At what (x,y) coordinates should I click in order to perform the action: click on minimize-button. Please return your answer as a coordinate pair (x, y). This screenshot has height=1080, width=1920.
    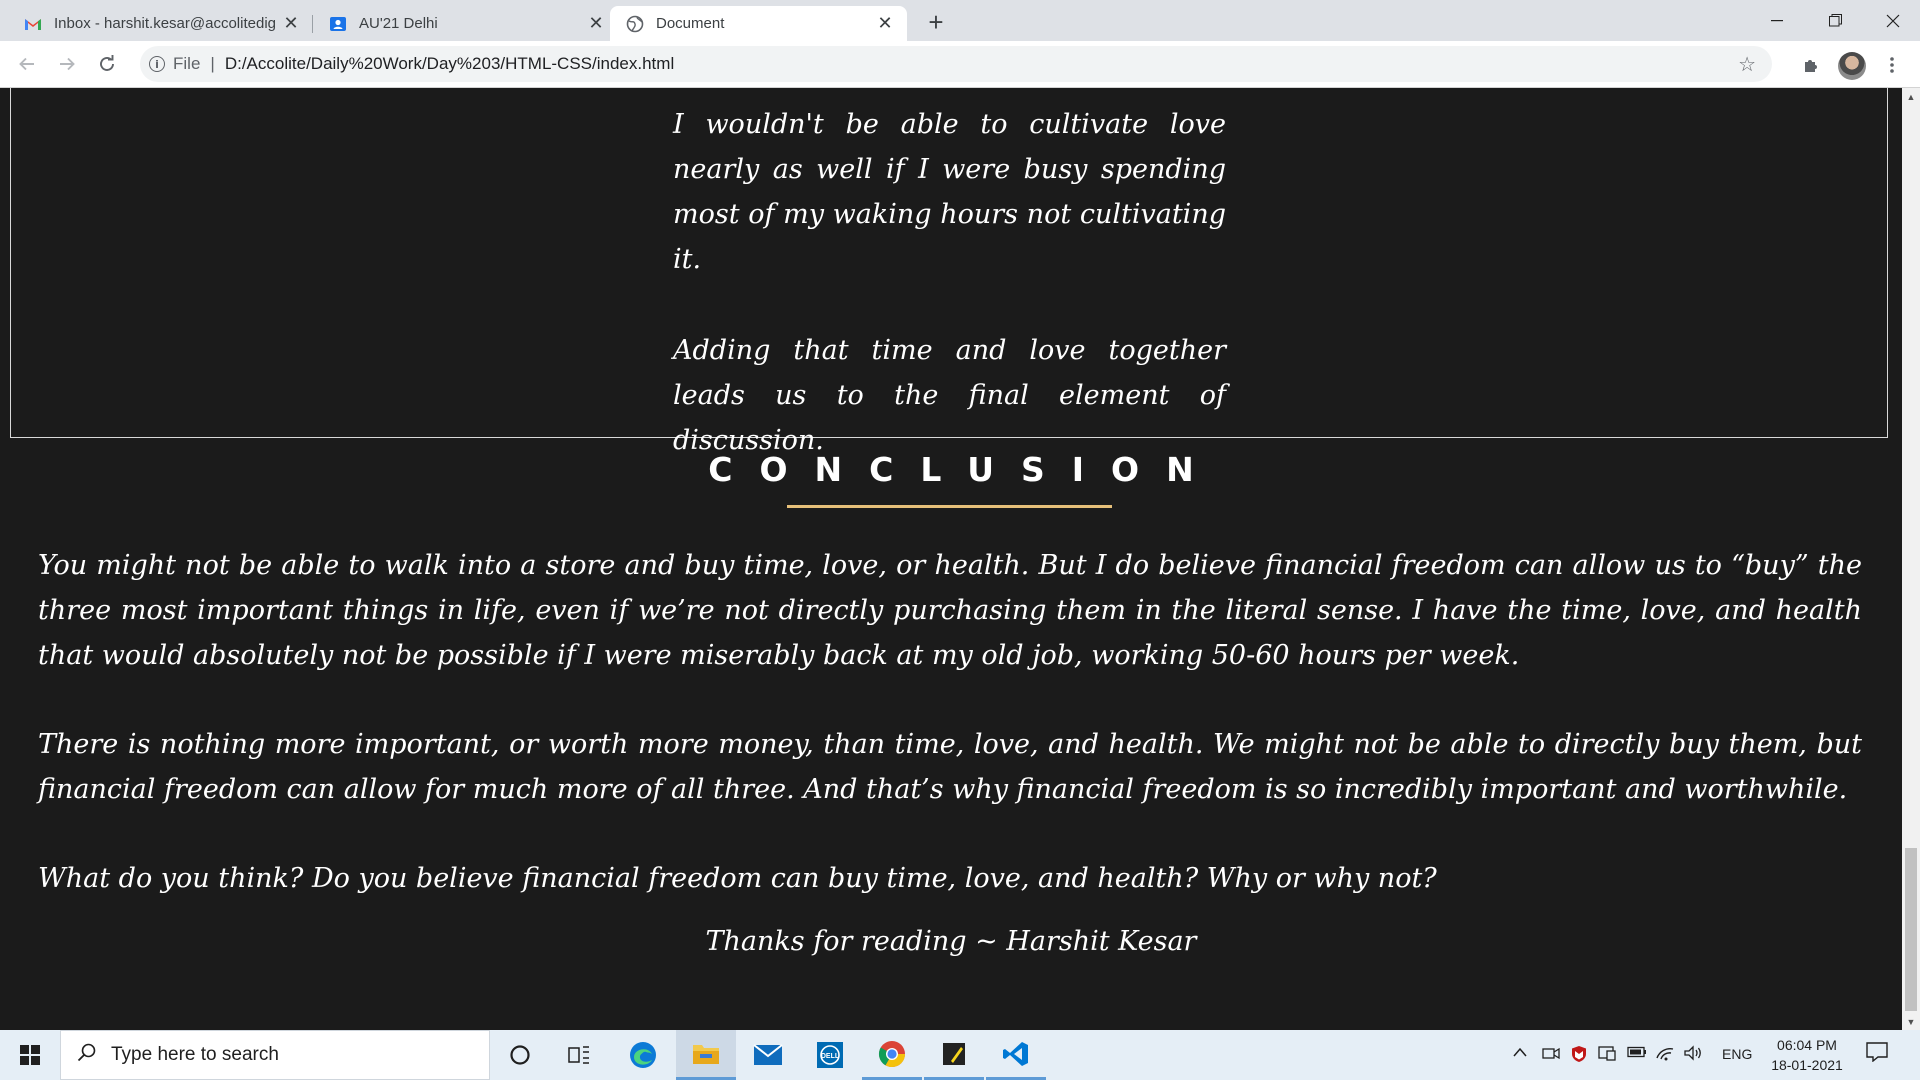
    Looking at the image, I should click on (1777, 20).